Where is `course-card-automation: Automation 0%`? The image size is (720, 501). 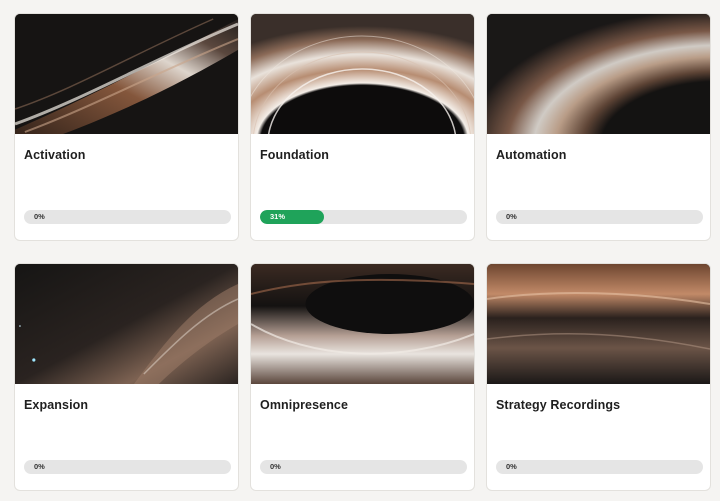 course-card-automation: Automation 0% is located at coordinates (598, 127).